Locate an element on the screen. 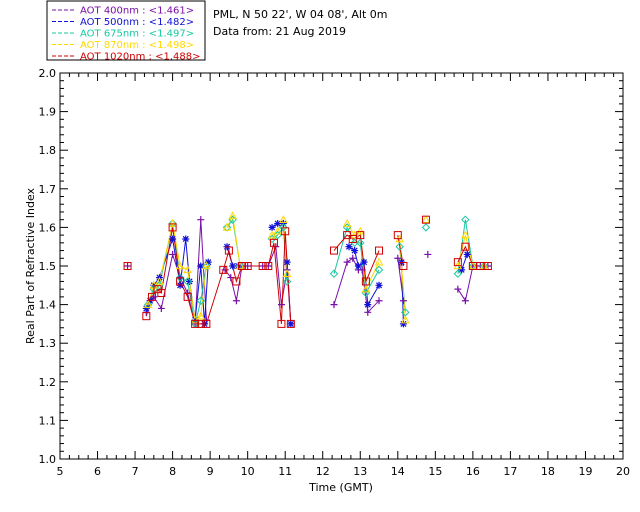 The height and width of the screenshot is (512, 640). x-tick-label: 5 is located at coordinates (60, 471).